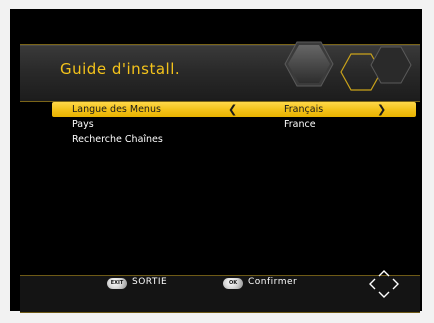  I want to click on menu-item-label: Recherche Chaînes, so click(117, 139).